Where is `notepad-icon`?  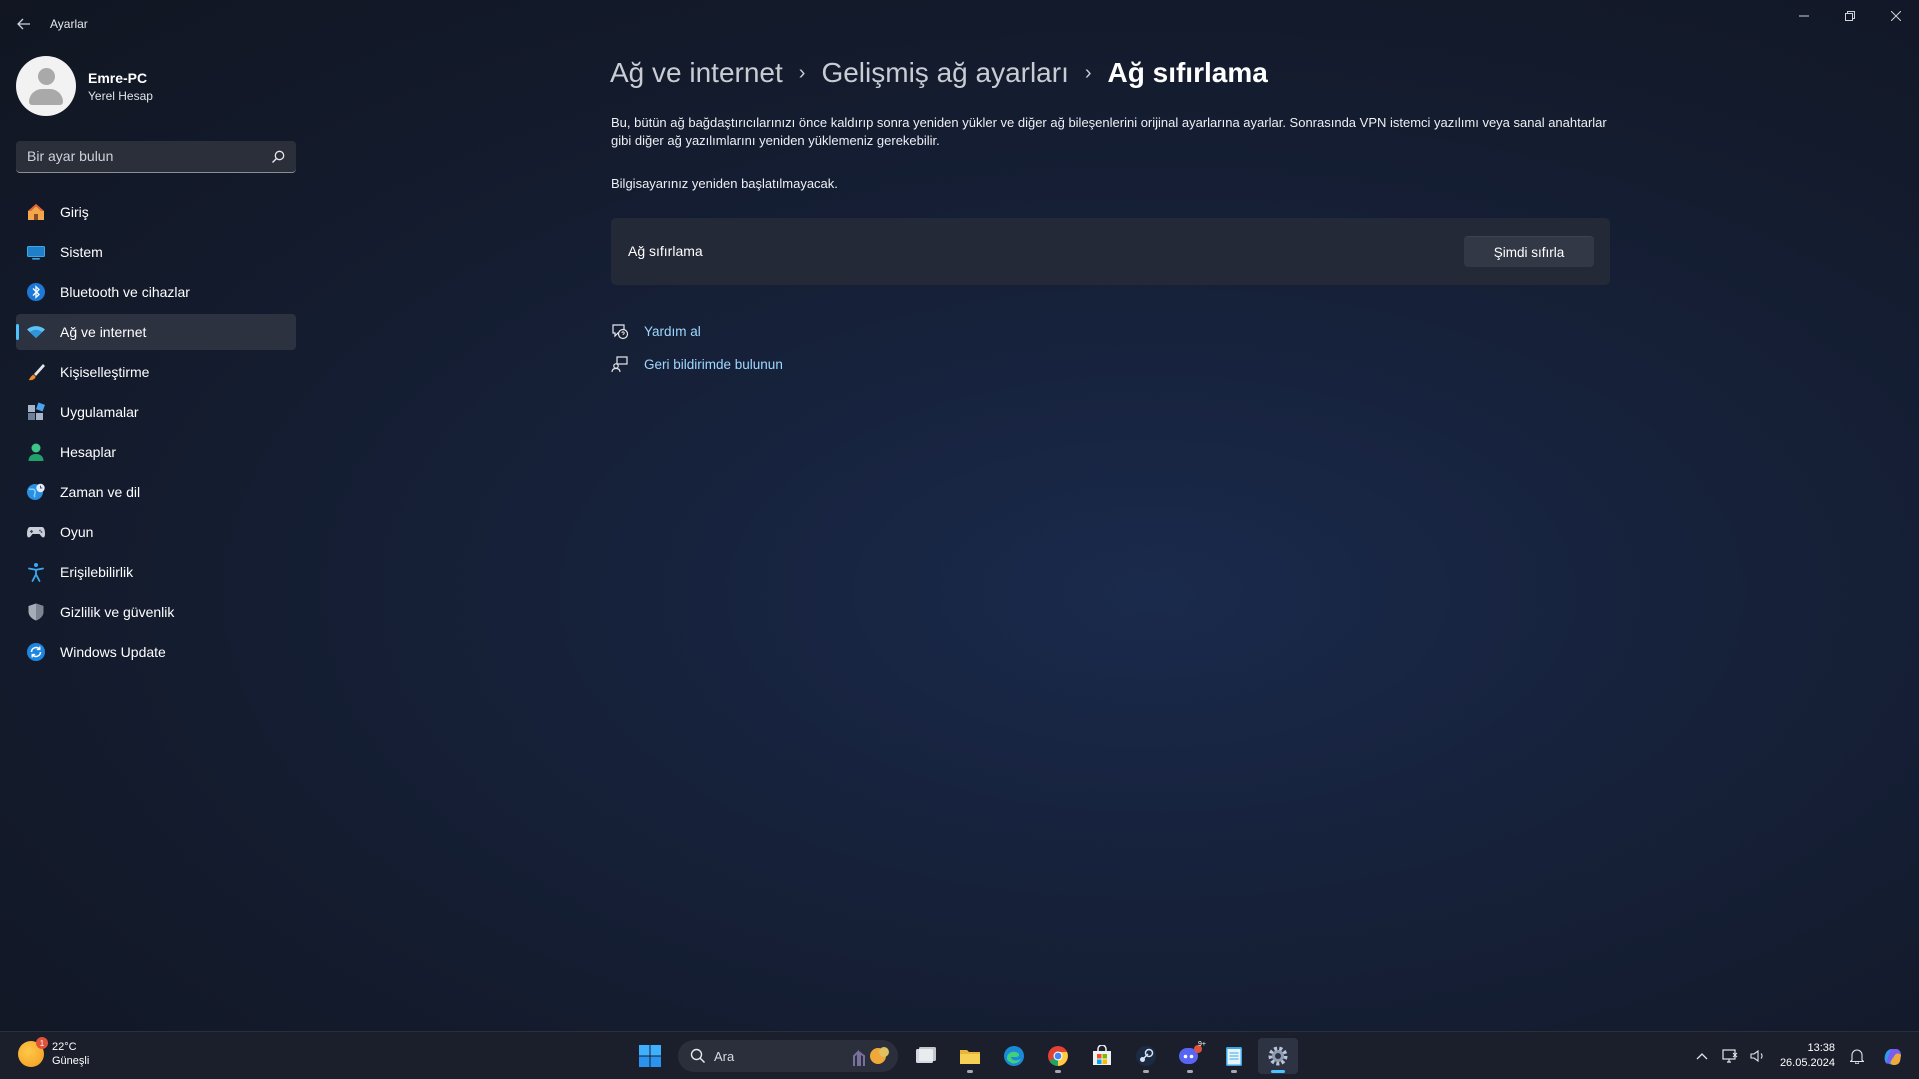 notepad-icon is located at coordinates (1234, 1056).